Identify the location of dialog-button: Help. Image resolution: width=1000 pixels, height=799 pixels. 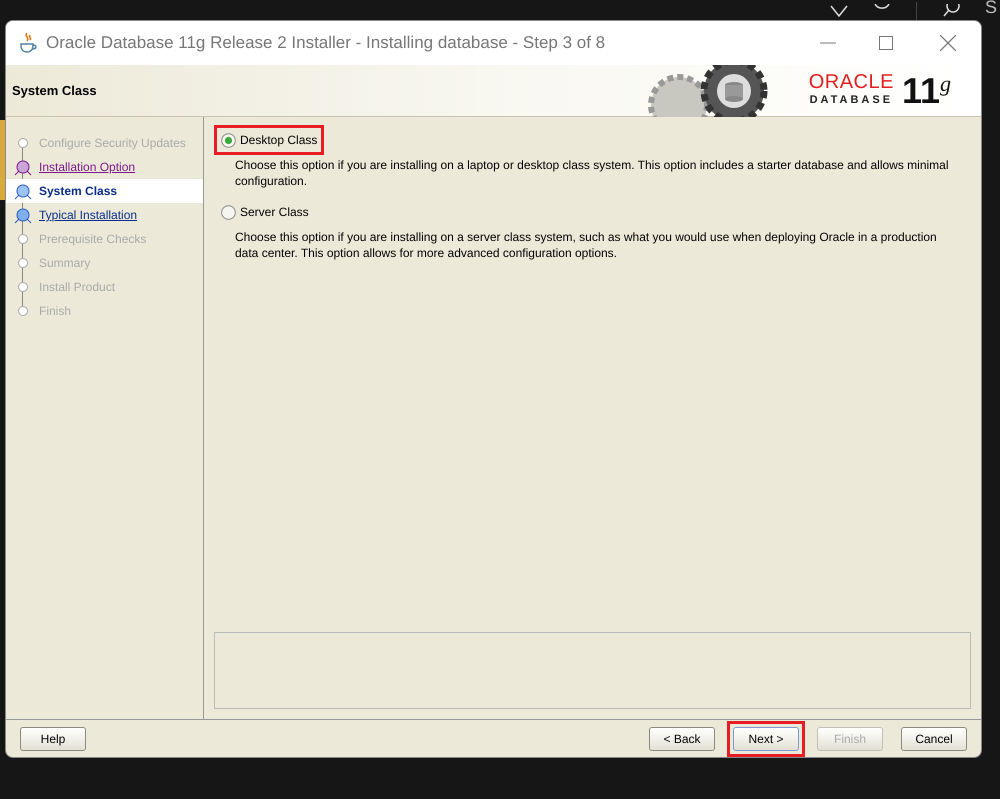
(53, 738).